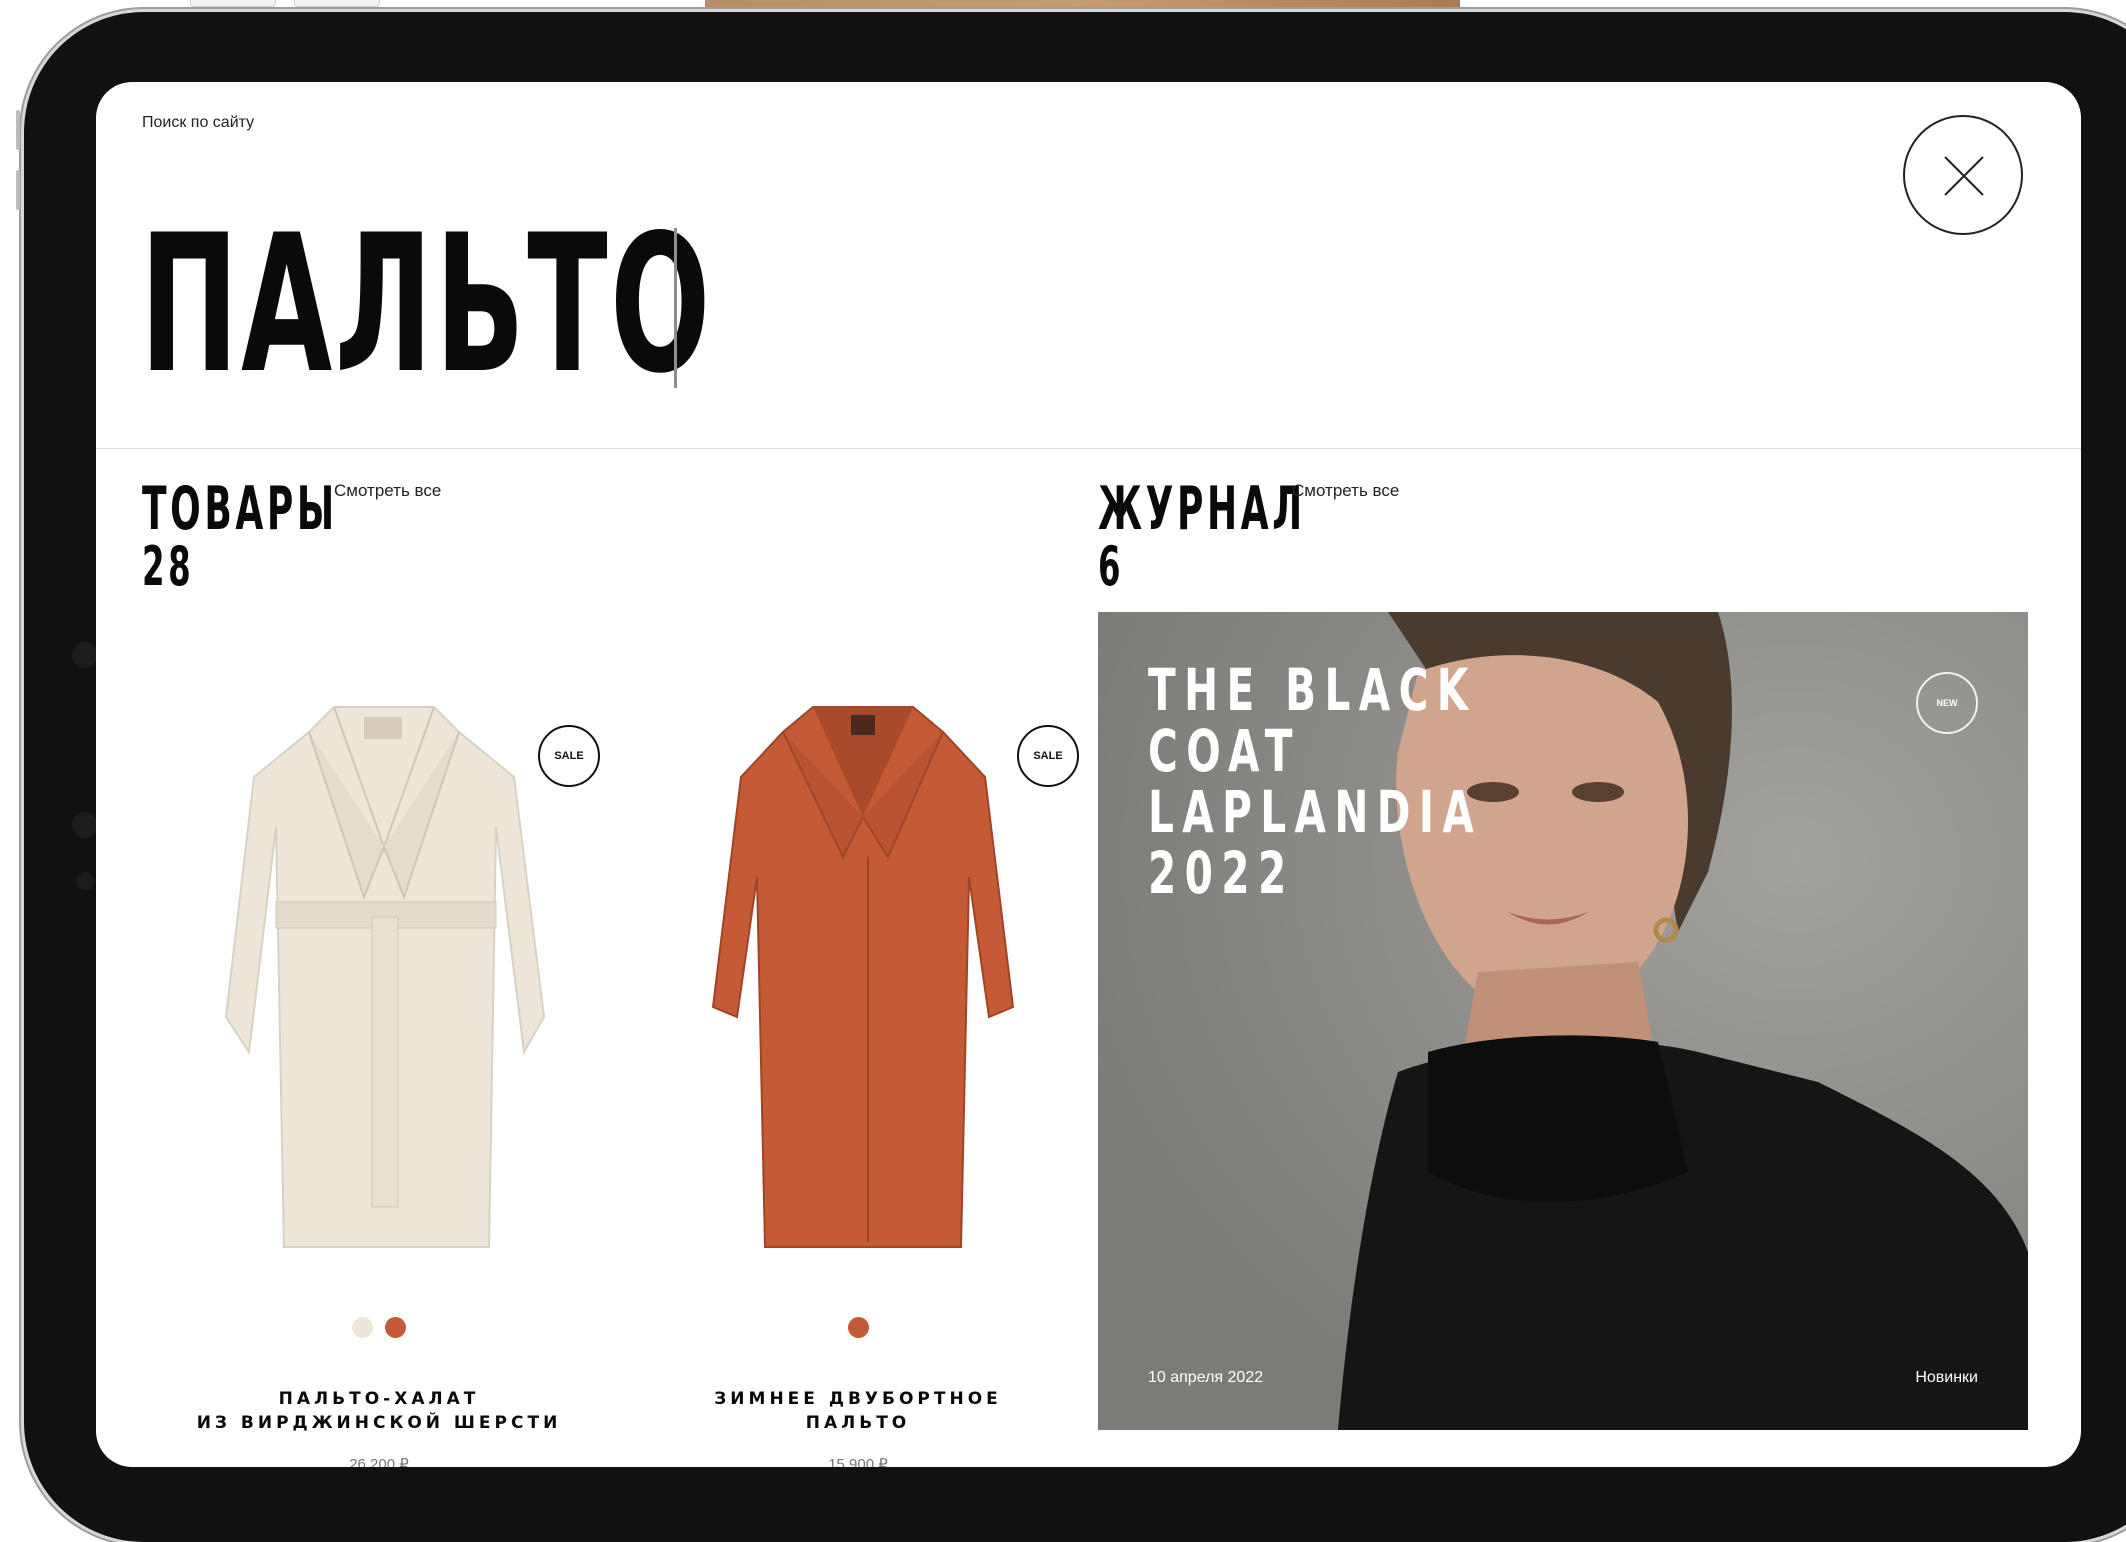 Image resolution: width=2126 pixels, height=1542 pixels. What do you see at coordinates (1202, 509) in the screenshot?
I see `journal-title: ЖУРНАЛ` at bounding box center [1202, 509].